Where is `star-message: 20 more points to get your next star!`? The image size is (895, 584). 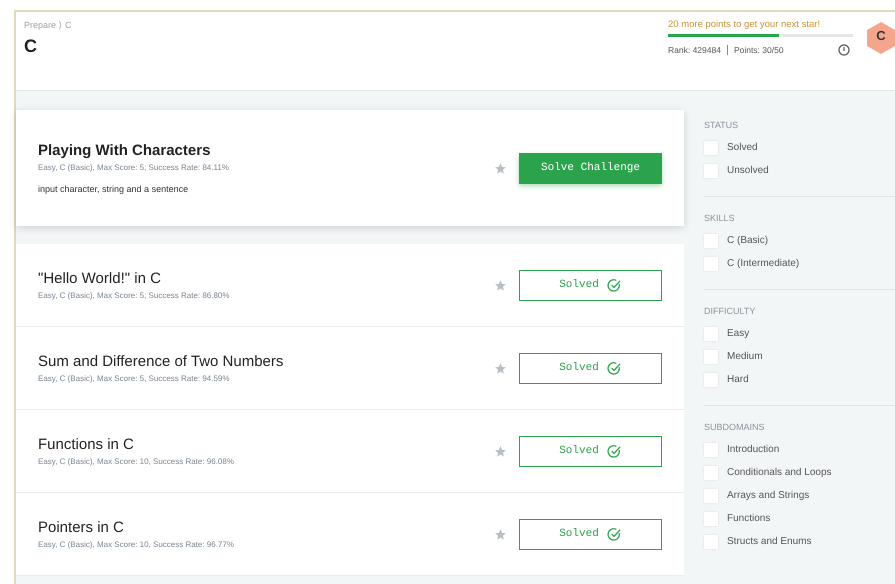 star-message: 20 more points to get your next star! is located at coordinates (745, 24).